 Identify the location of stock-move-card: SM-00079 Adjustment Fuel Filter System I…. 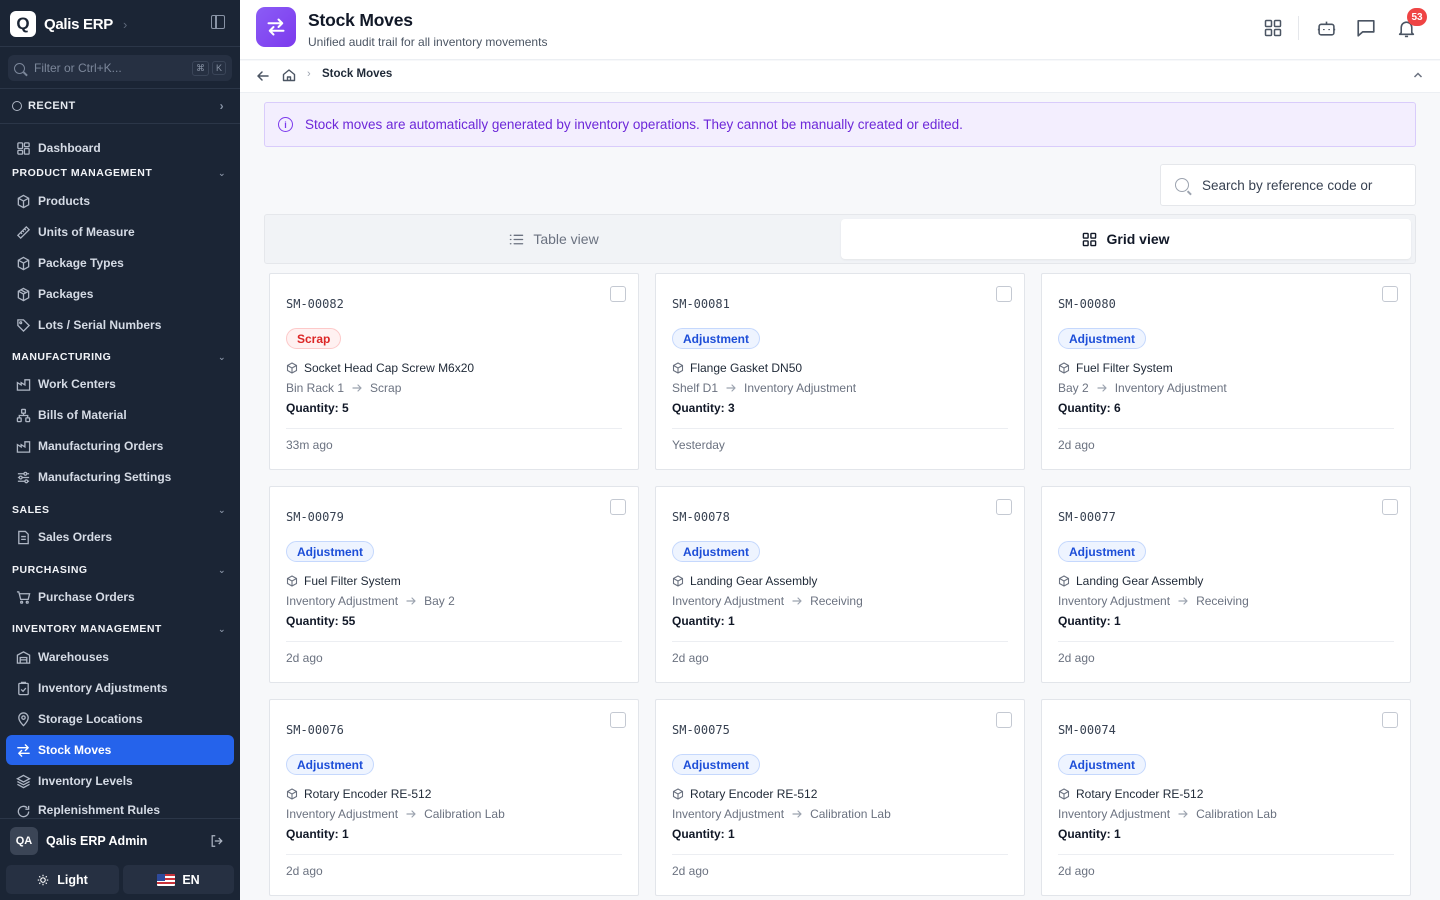
(454, 584).